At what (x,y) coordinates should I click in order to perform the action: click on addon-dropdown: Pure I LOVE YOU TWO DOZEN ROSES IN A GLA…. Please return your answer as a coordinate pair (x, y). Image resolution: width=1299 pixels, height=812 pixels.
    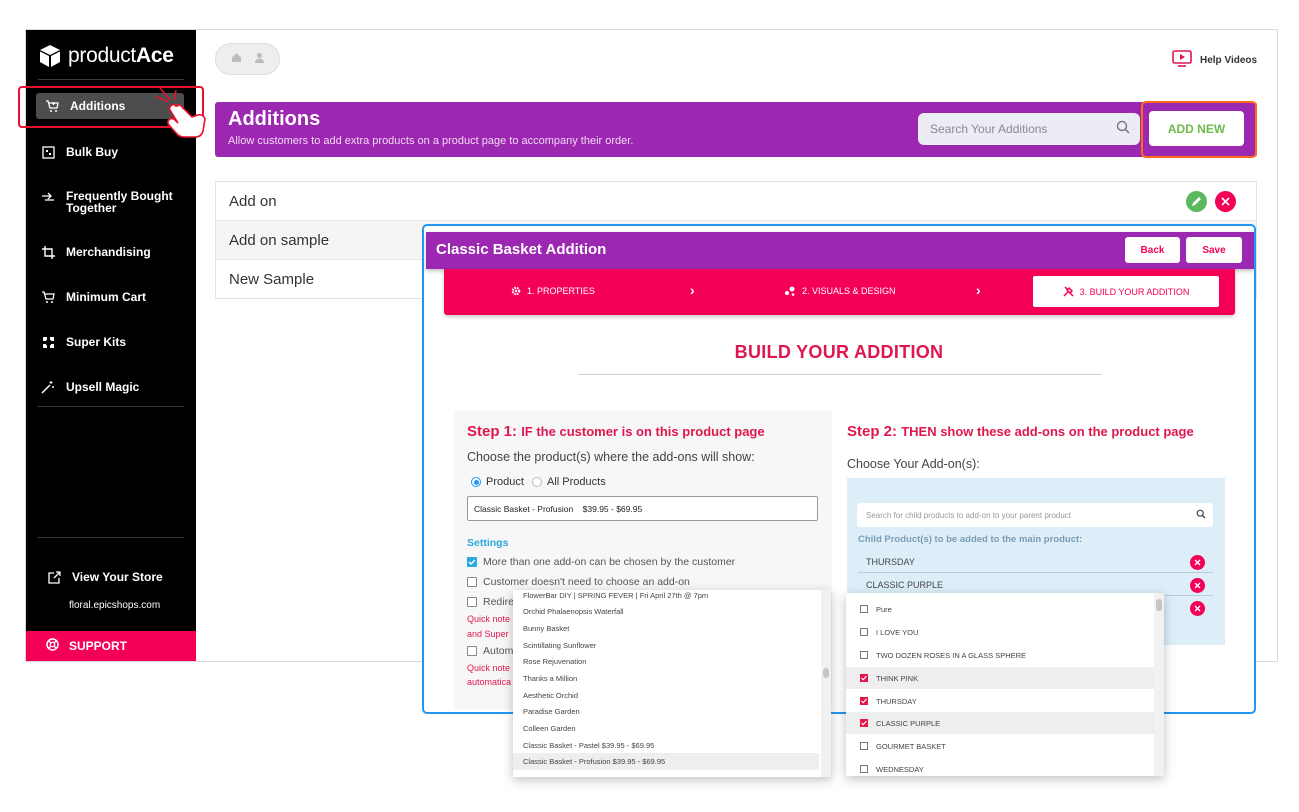
    Looking at the image, I should click on (1005, 684).